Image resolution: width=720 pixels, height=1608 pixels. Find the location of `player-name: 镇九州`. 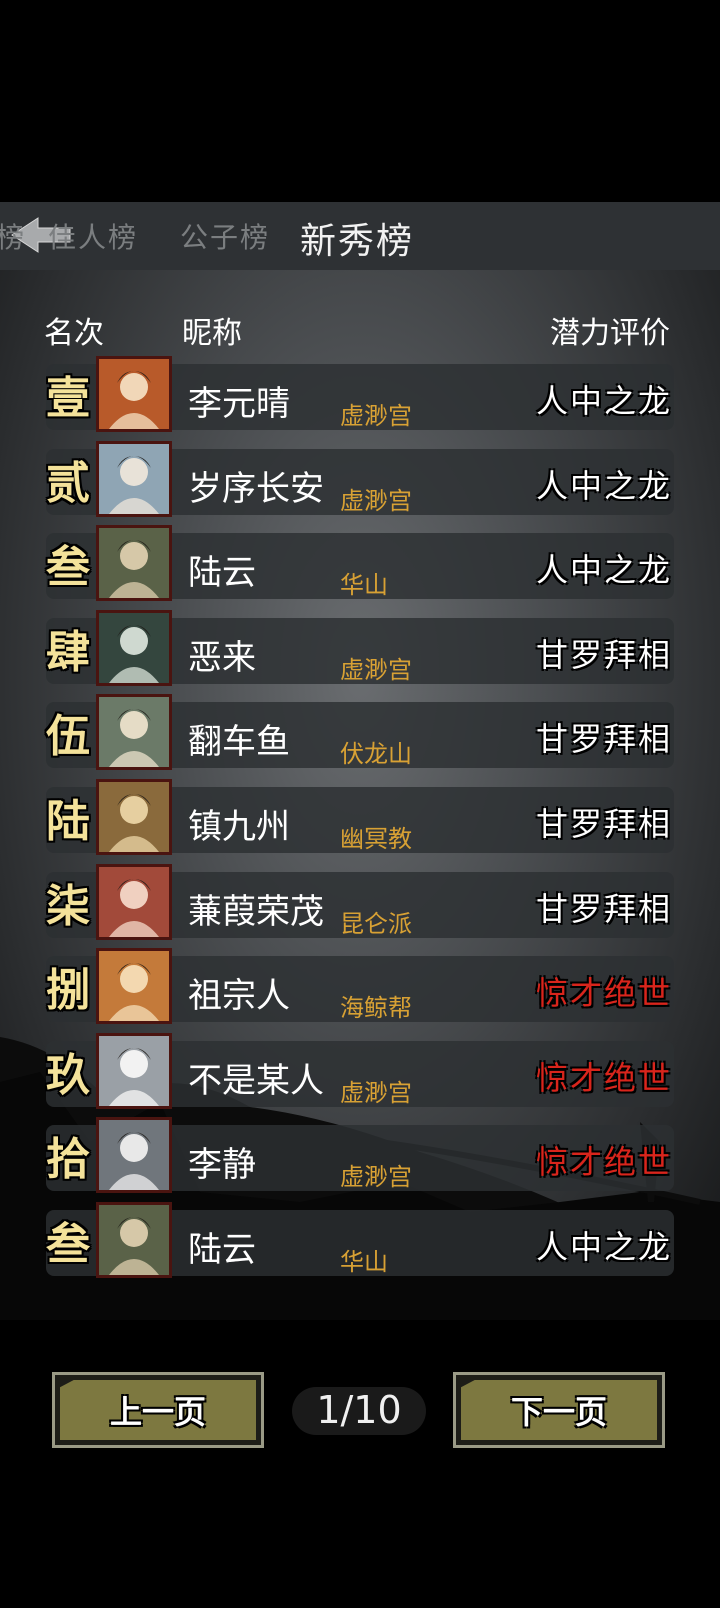

player-name: 镇九州 is located at coordinates (239, 827).